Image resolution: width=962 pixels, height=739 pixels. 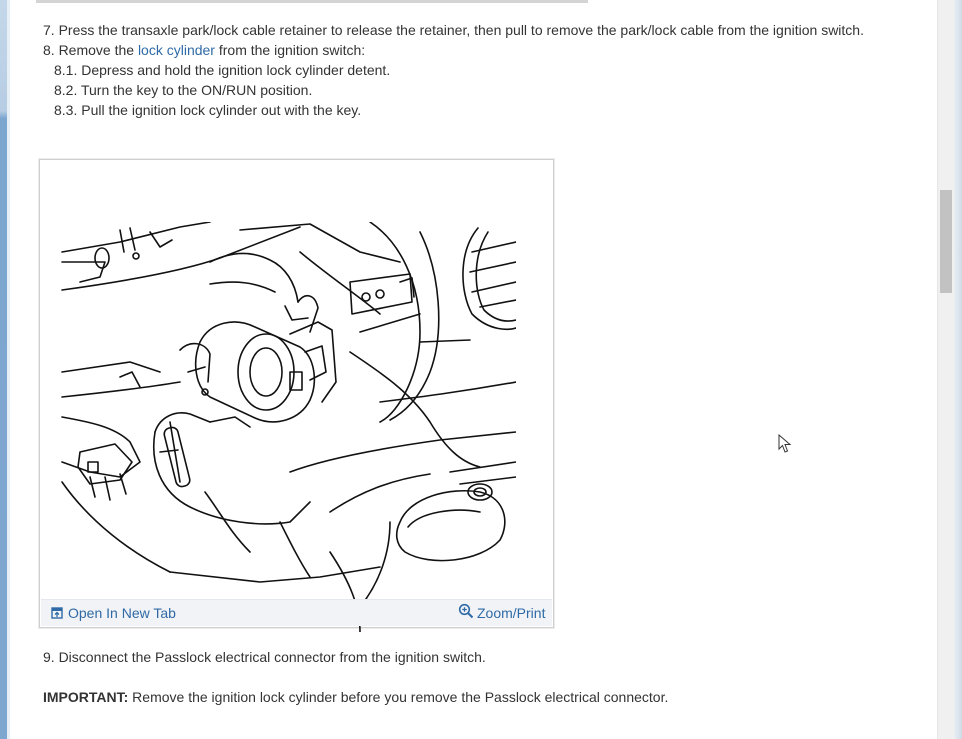 I want to click on open-in-new-tab-button: Open In New Tab, so click(x=113, y=613).